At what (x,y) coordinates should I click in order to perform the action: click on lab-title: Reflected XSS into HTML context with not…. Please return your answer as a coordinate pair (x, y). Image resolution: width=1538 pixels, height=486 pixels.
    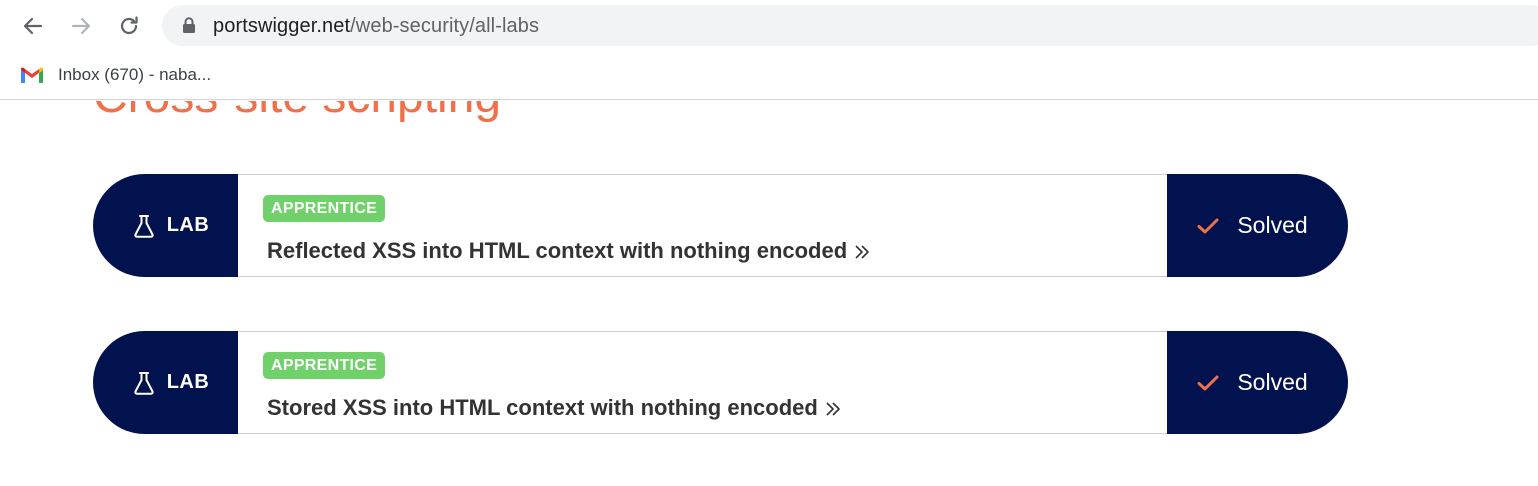
    Looking at the image, I should click on (557, 250).